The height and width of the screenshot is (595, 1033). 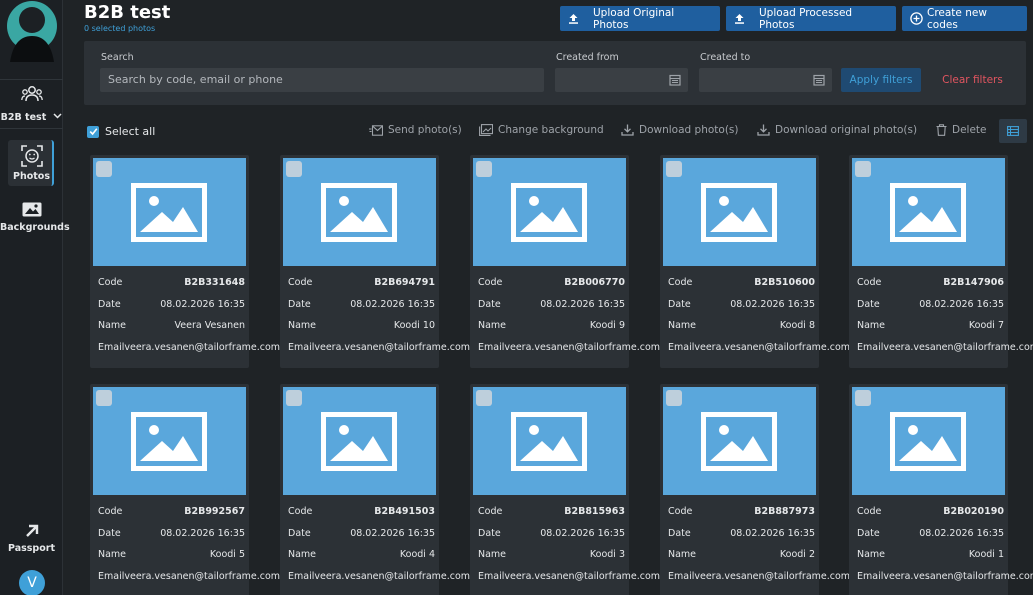 What do you see at coordinates (930, 556) in the screenshot?
I see `name-row: Name Koodi 1` at bounding box center [930, 556].